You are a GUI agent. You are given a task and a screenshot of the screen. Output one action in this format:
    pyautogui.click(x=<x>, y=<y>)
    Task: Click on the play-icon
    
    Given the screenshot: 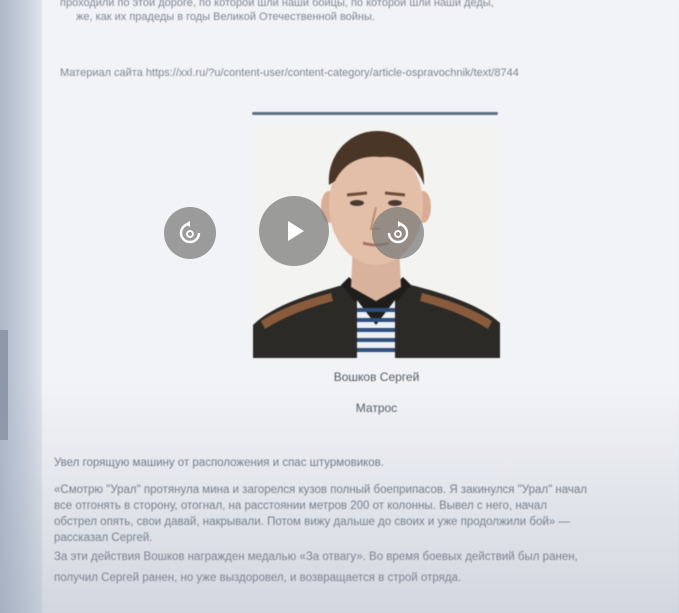 What is the action you would take?
    pyautogui.click(x=296, y=231)
    